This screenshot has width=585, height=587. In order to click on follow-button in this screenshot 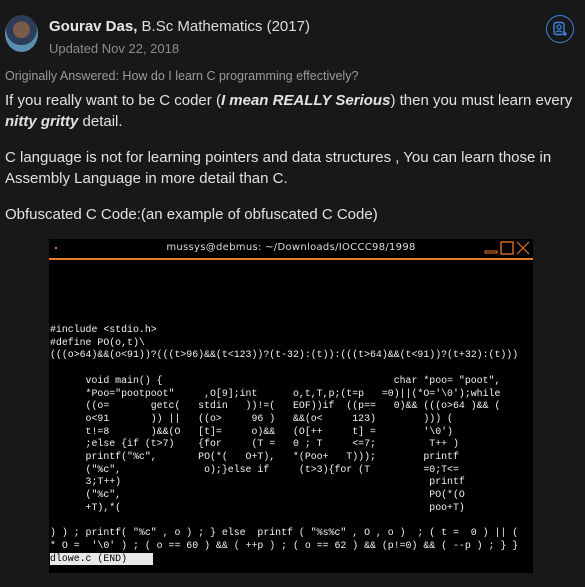, I will do `click(560, 29)`.